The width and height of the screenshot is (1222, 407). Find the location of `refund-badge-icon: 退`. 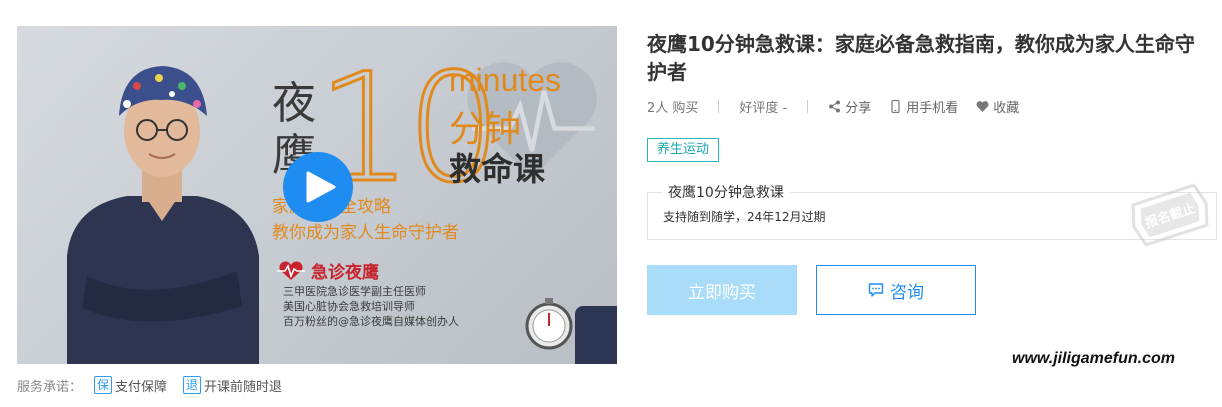

refund-badge-icon: 退 is located at coordinates (192, 385).